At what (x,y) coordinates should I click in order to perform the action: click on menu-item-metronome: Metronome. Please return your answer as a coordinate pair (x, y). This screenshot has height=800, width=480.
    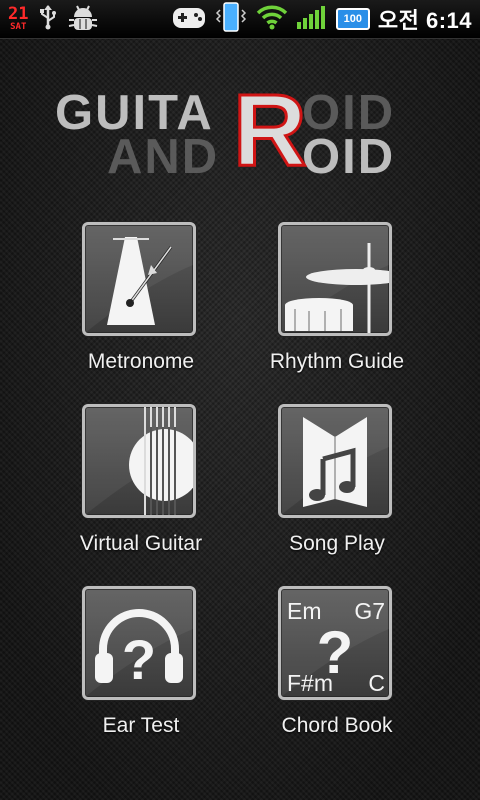
    Looking at the image, I should click on (141, 304).